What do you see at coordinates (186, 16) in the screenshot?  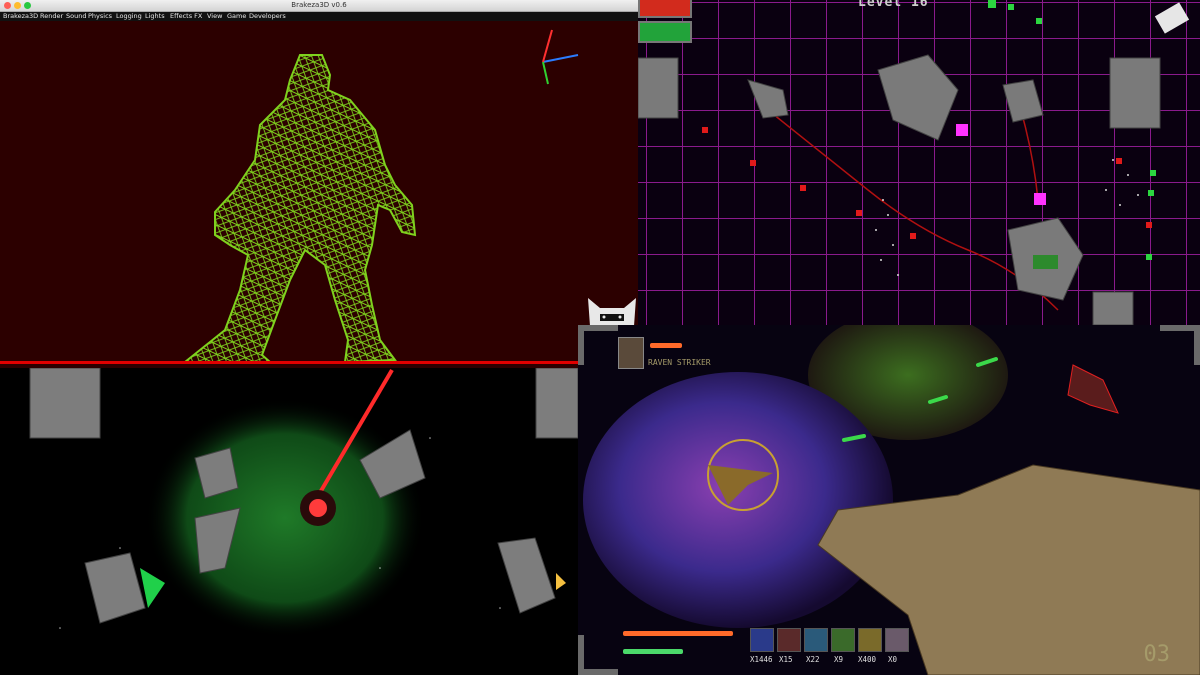 I see `menu-effects-fx: Effects FX` at bounding box center [186, 16].